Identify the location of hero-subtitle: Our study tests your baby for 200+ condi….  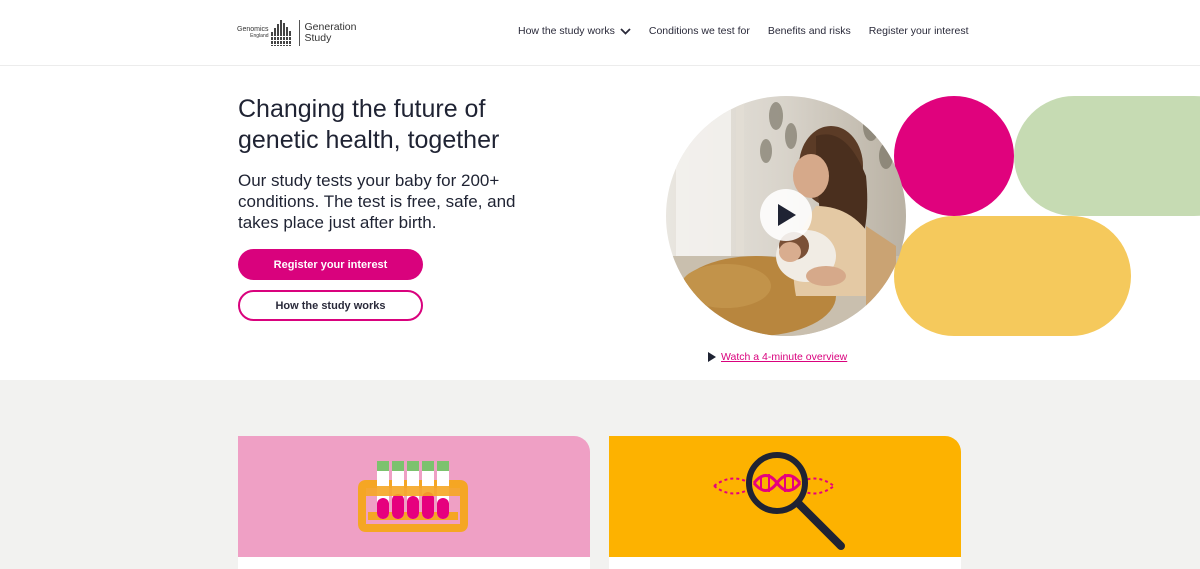
(377, 201).